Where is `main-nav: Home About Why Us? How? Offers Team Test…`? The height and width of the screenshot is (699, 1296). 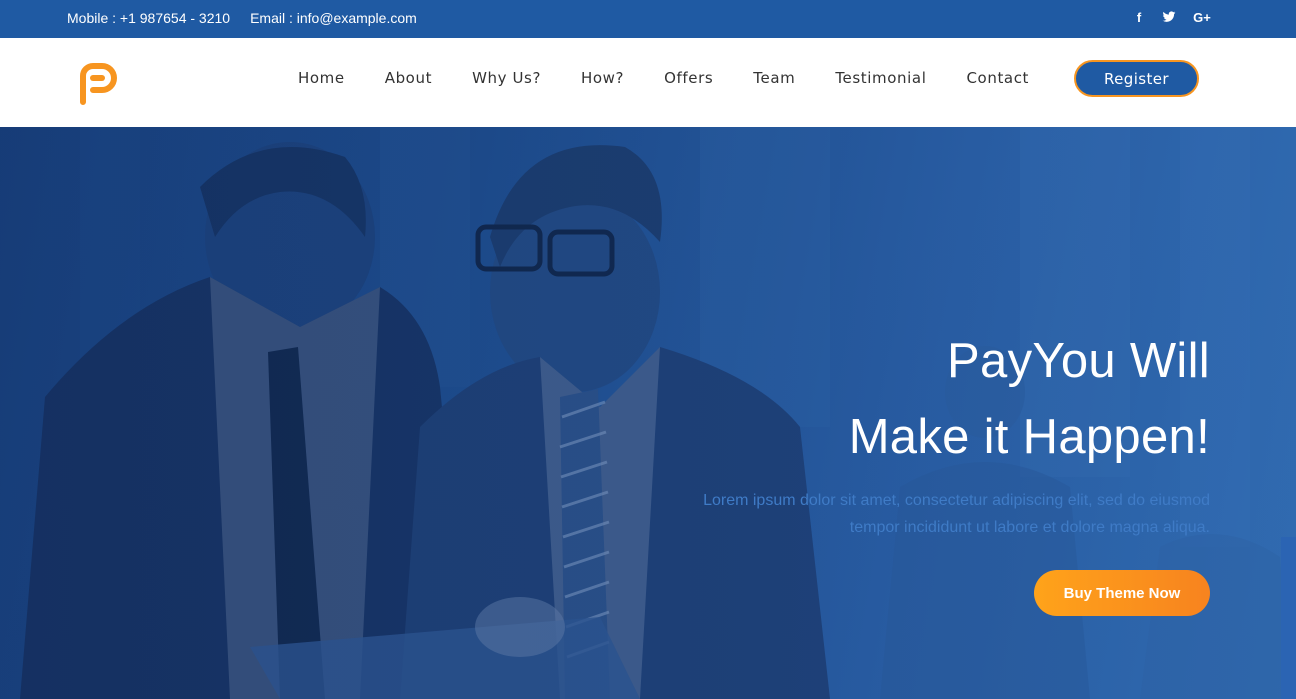 main-nav: Home About Why Us? How? Offers Team Test… is located at coordinates (663, 78).